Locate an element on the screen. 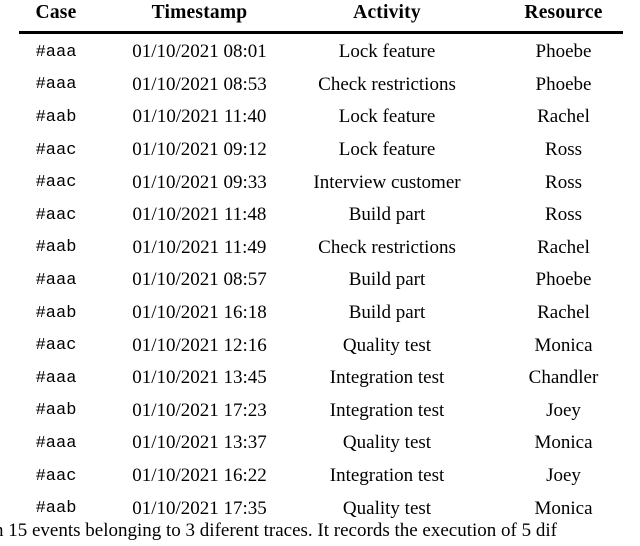 The width and height of the screenshot is (640, 546). cell-timestamp: 01/10/2021 16:22 is located at coordinates (199, 476).